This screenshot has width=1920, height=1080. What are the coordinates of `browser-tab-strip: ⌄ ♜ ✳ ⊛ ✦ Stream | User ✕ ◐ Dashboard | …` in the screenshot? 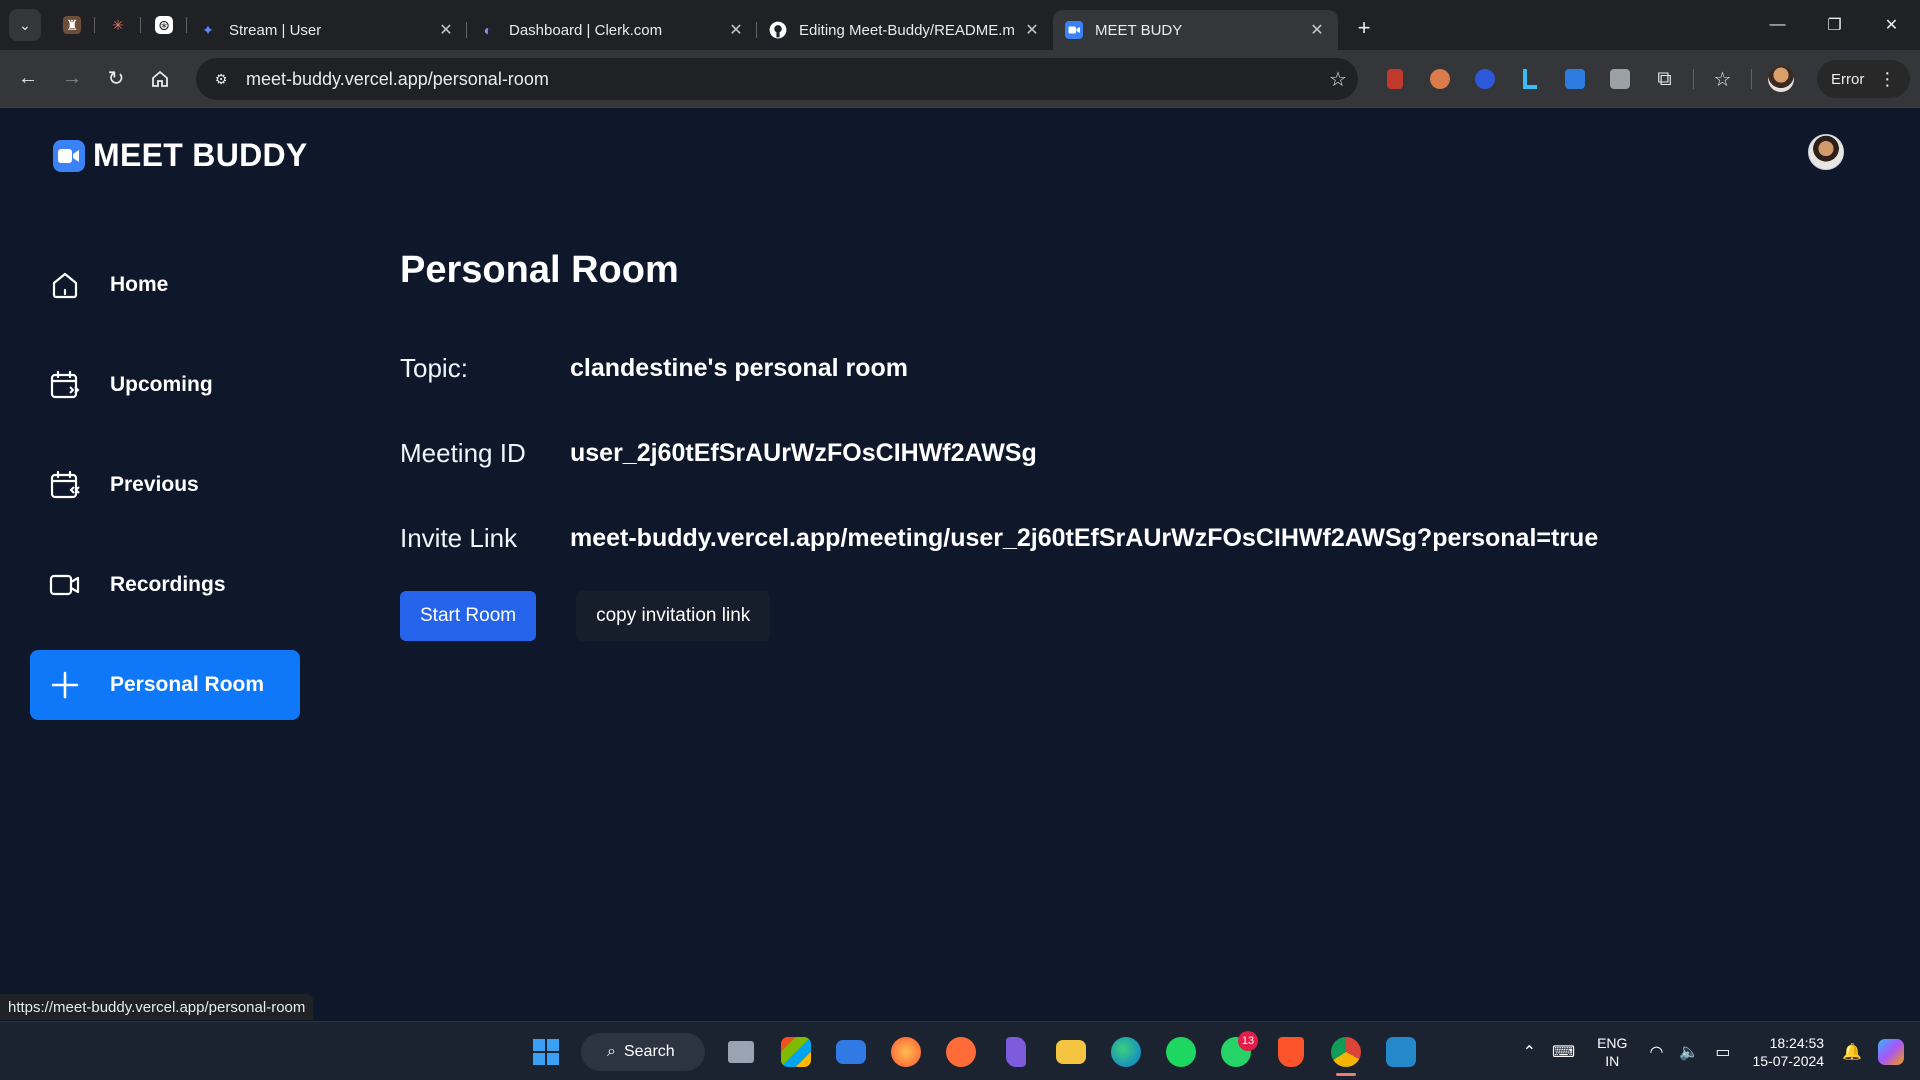 It's located at (960, 25).